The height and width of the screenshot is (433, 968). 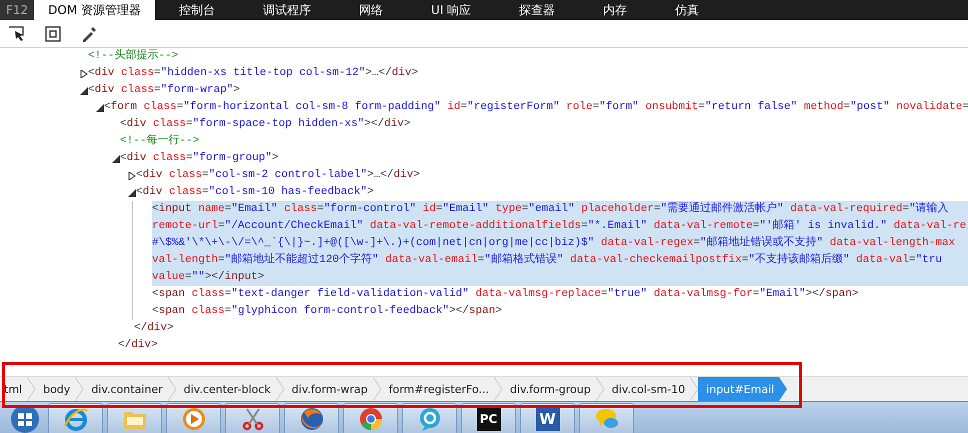 I want to click on select-element-icon, so click(x=17, y=33).